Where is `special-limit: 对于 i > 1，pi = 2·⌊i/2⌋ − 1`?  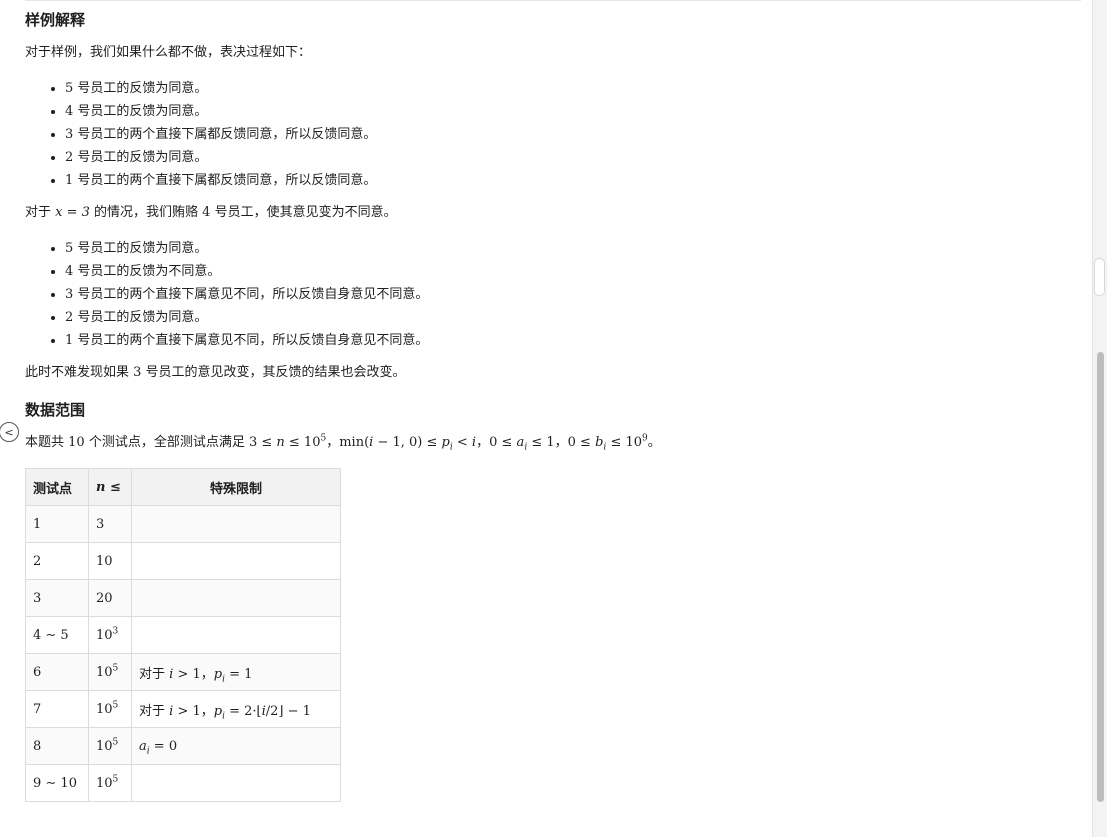
special-limit: 对于 i > 1，pi = 2·⌊i/2⌋ − 1 is located at coordinates (236, 709).